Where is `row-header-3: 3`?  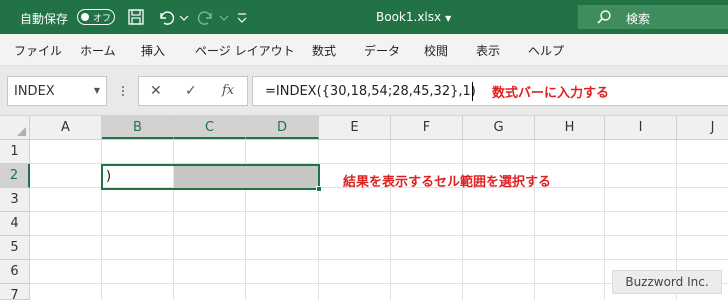 row-header-3: 3 is located at coordinates (15, 200).